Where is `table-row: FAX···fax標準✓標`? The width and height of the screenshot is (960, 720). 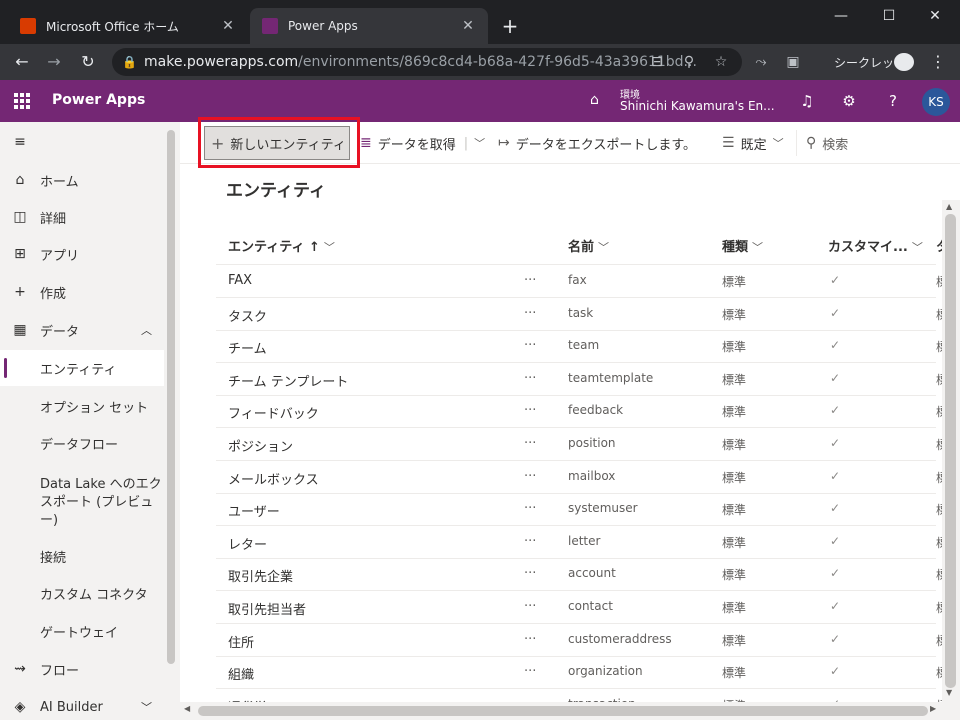 table-row: FAX···fax標準✓標 is located at coordinates (588, 281).